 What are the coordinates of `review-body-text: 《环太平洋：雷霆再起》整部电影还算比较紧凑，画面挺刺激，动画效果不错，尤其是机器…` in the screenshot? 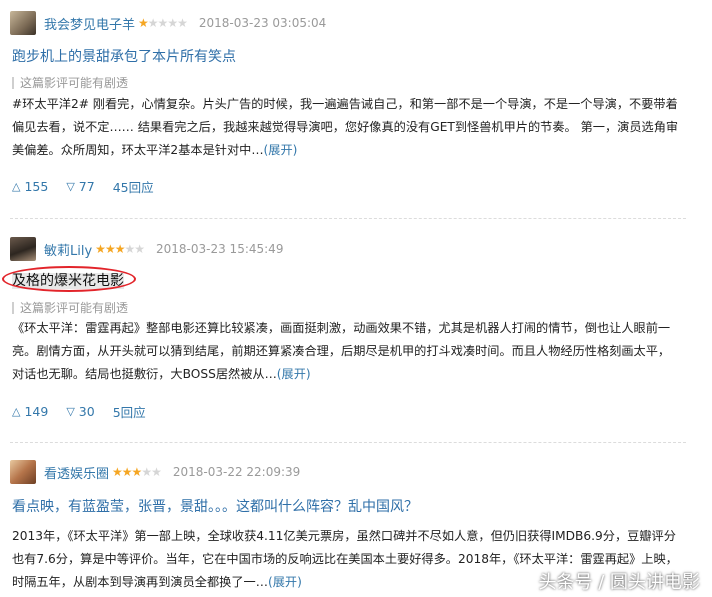 It's located at (341, 351).